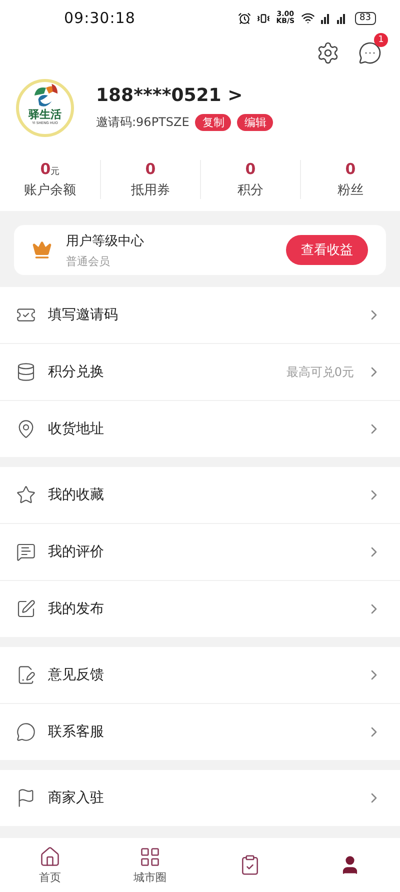 Image resolution: width=400 pixels, height=892 pixels. Describe the element at coordinates (26, 609) in the screenshot. I see `edit-icon` at that location.